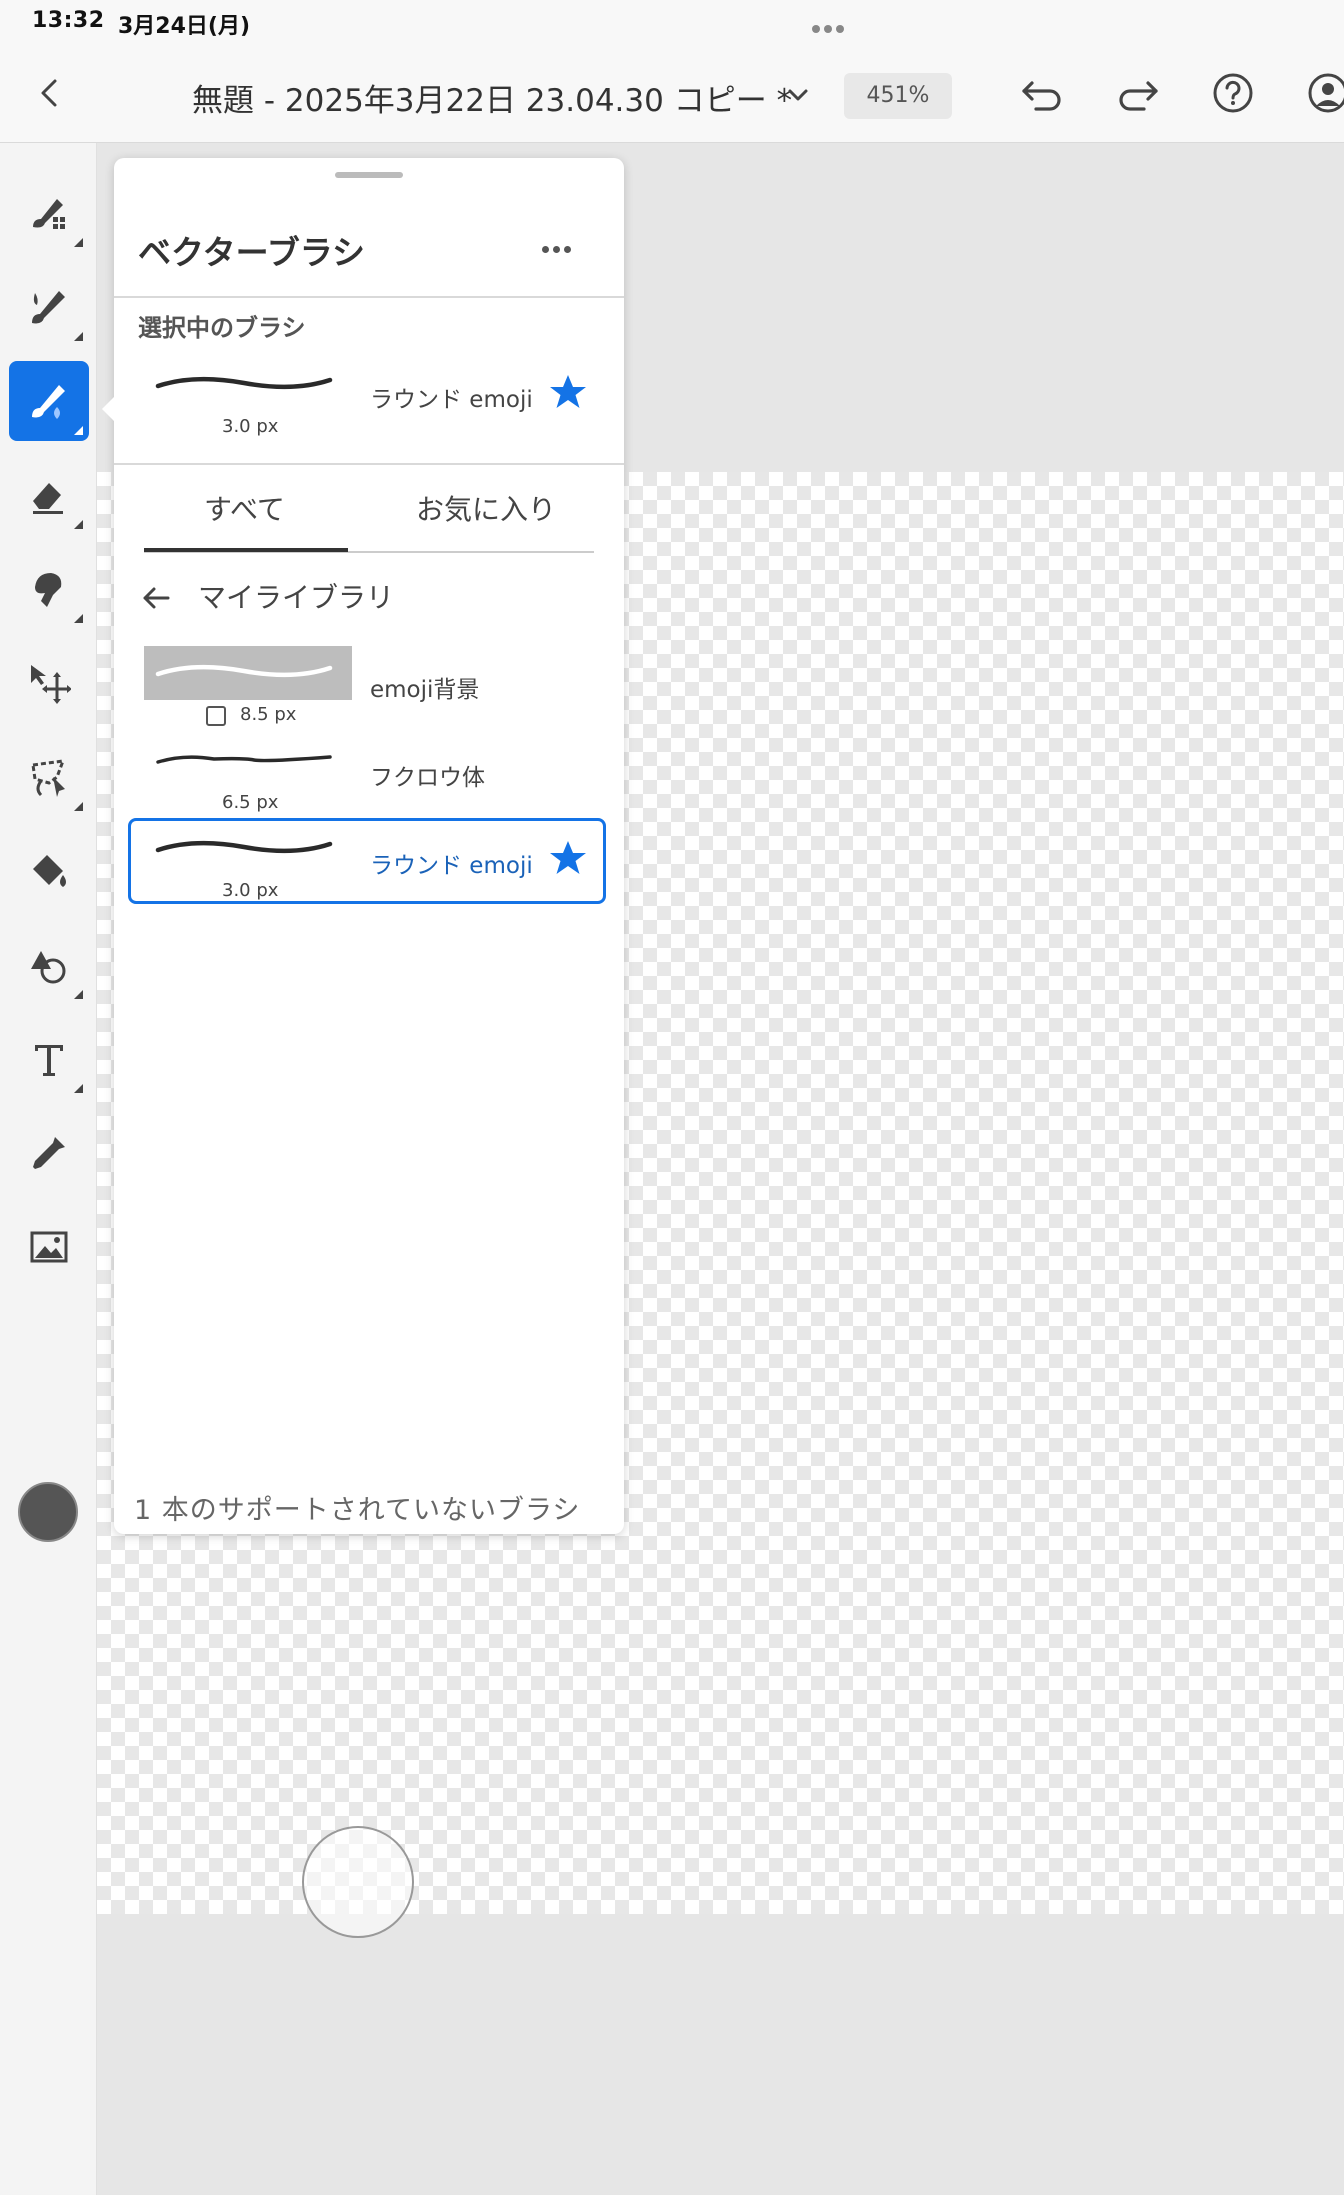  I want to click on app-bar: 無題 - 2025年3月22日 23.04.30 コピー * 451%, so click(672, 94).